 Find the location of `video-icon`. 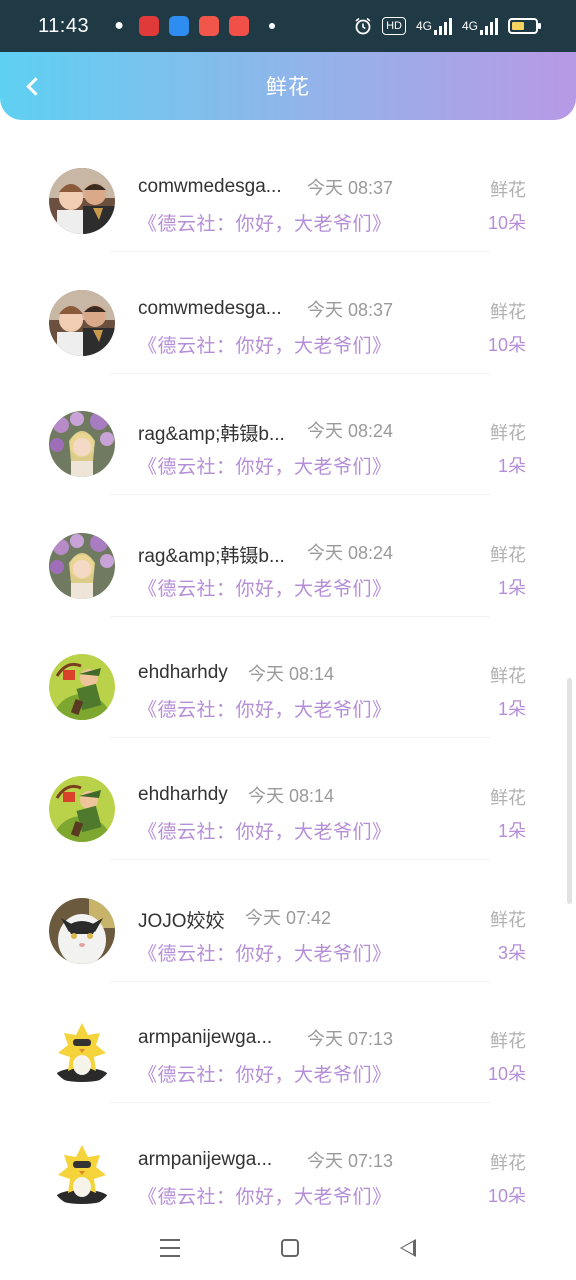

video-icon is located at coordinates (209, 26).